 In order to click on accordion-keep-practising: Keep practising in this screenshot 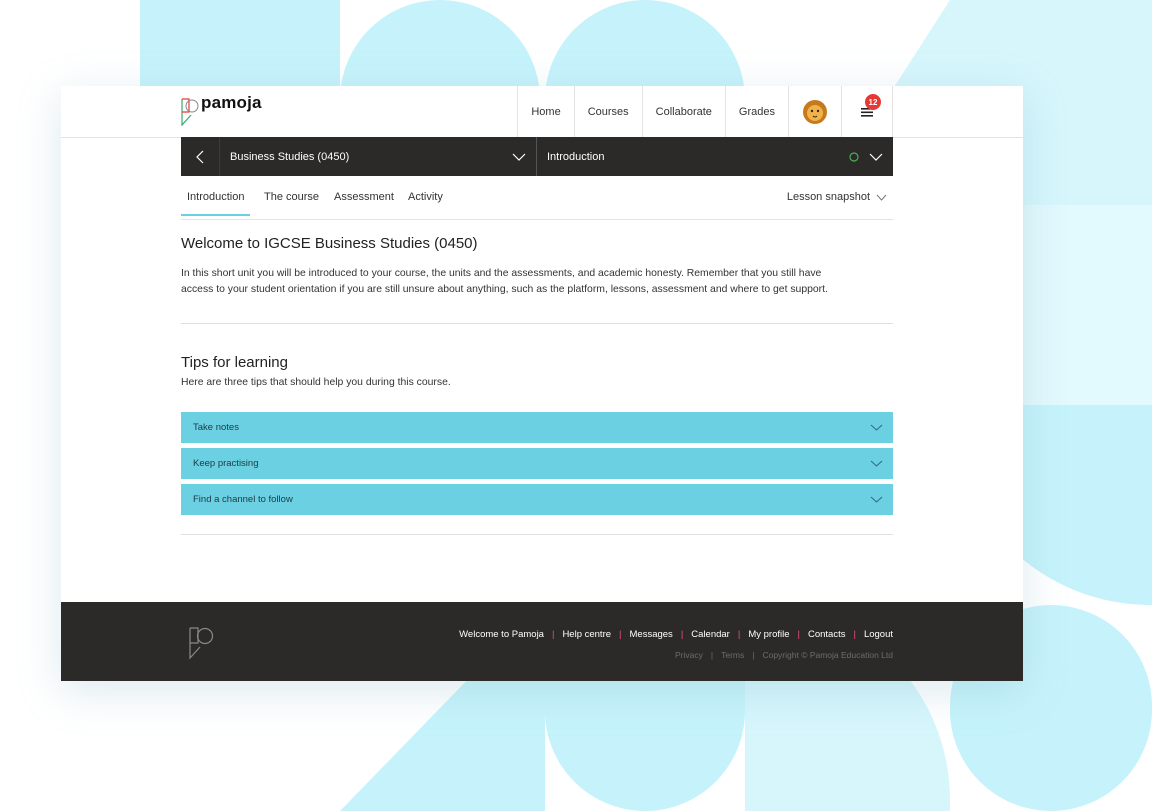, I will do `click(537, 463)`.